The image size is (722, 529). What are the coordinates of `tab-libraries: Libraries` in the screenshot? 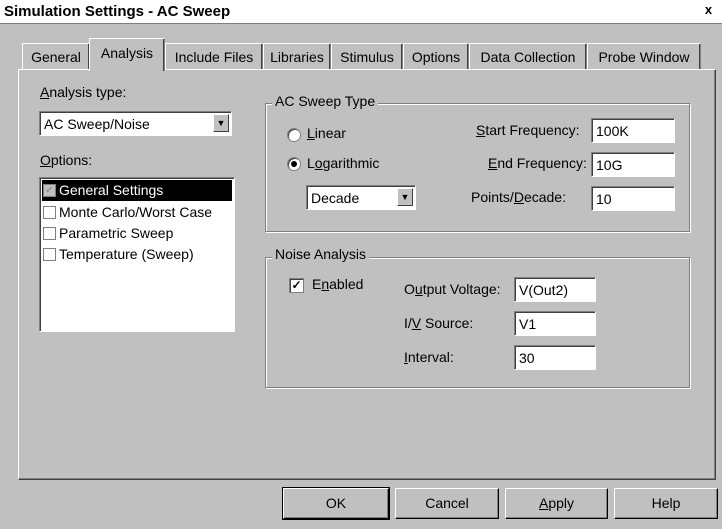 It's located at (297, 56).